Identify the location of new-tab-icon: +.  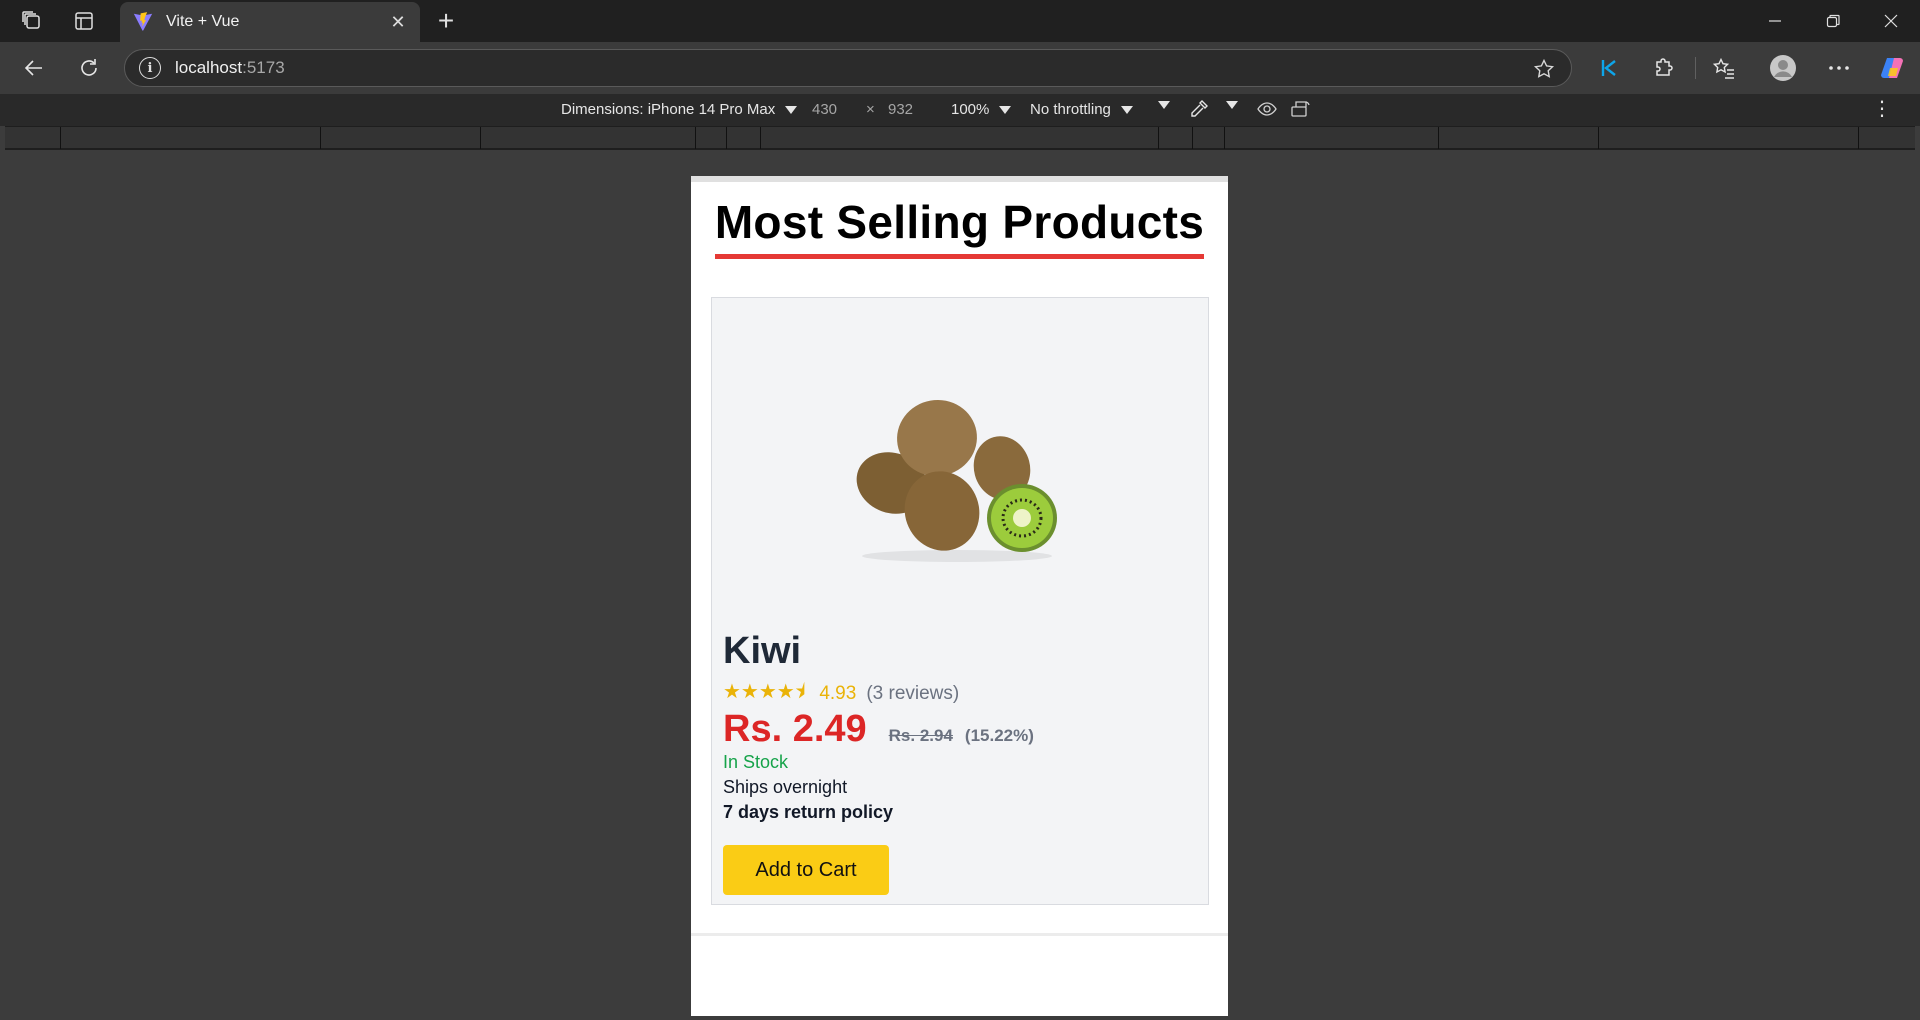
(446, 20).